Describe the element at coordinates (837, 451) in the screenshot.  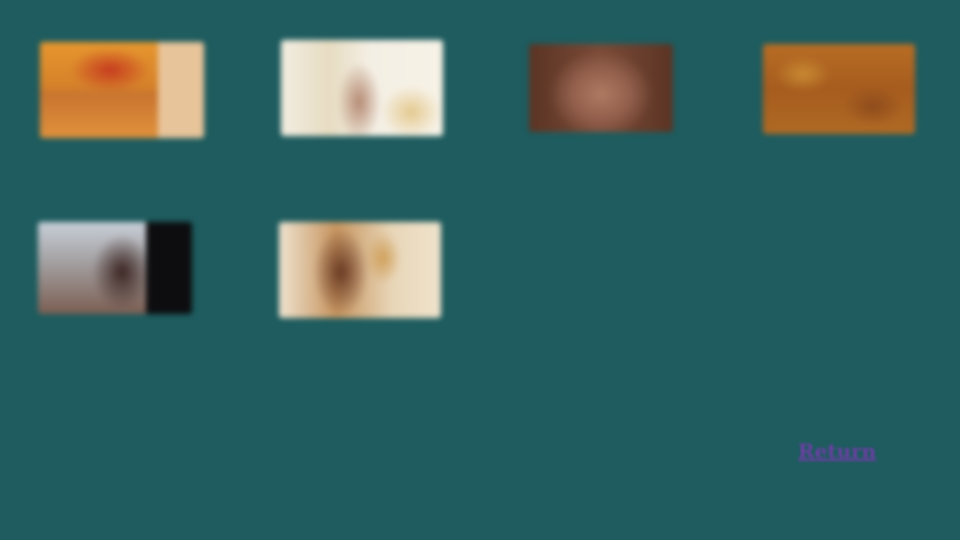
I see `return-link: Return` at that location.